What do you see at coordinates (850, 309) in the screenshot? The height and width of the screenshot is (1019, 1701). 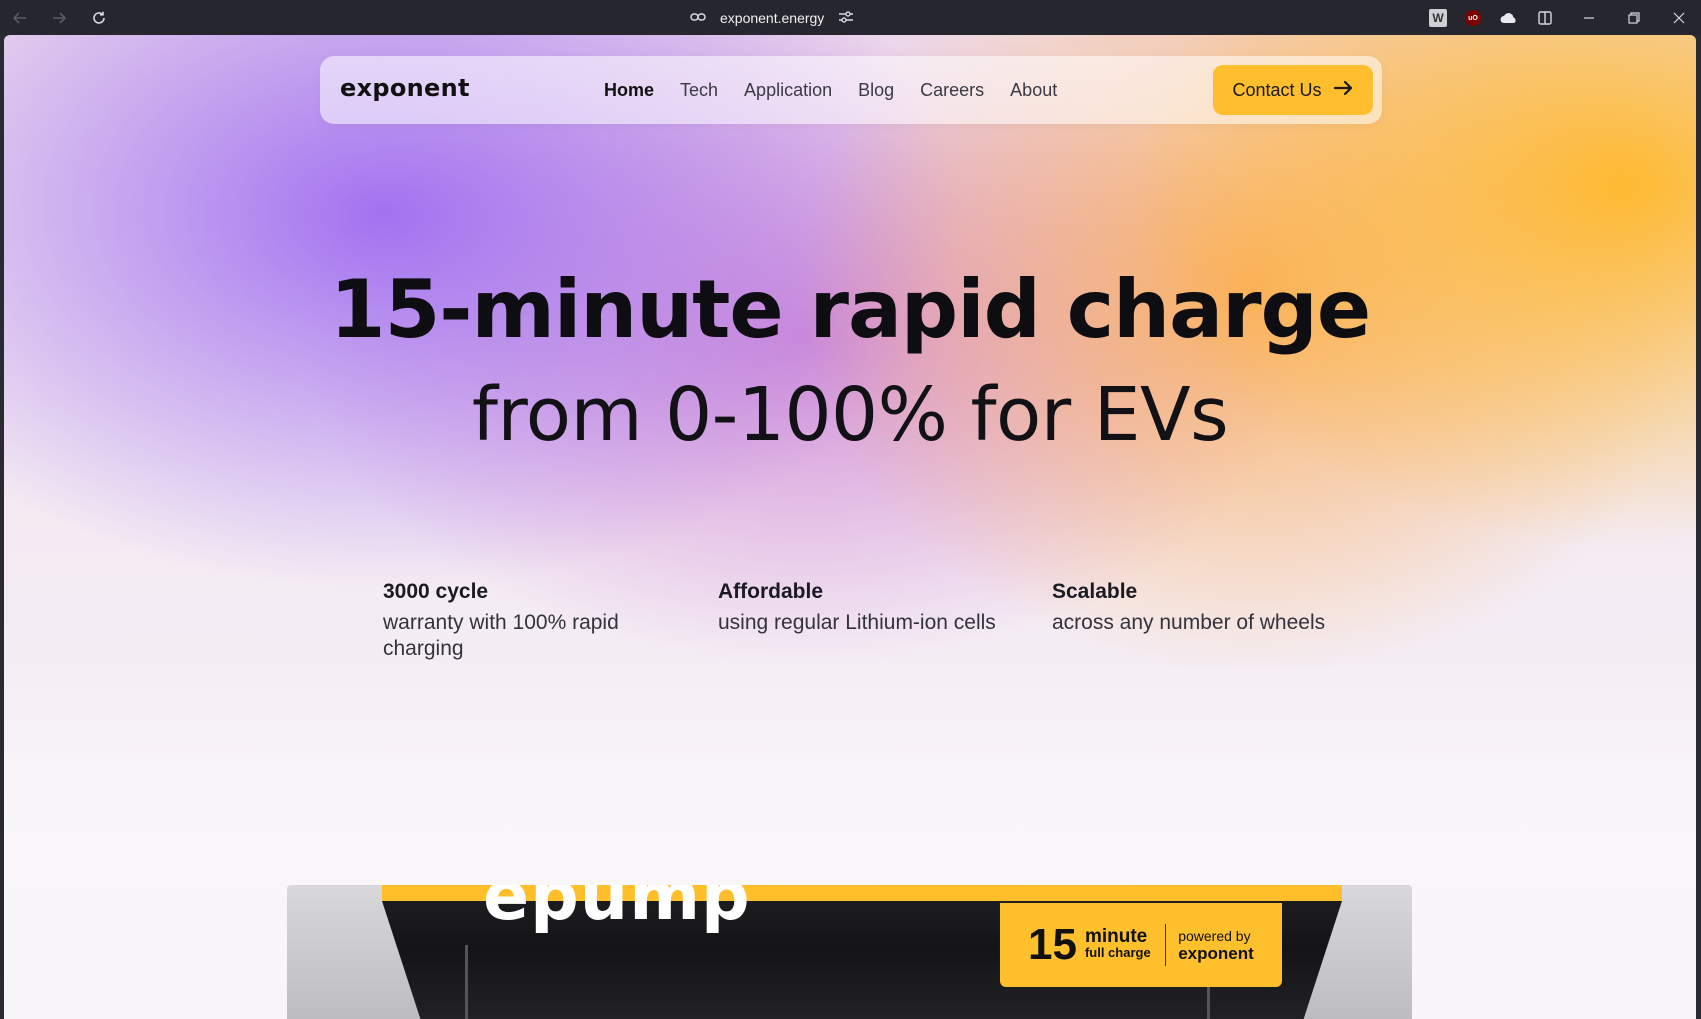 I see `hero-title: 15-minute rapid charge` at bounding box center [850, 309].